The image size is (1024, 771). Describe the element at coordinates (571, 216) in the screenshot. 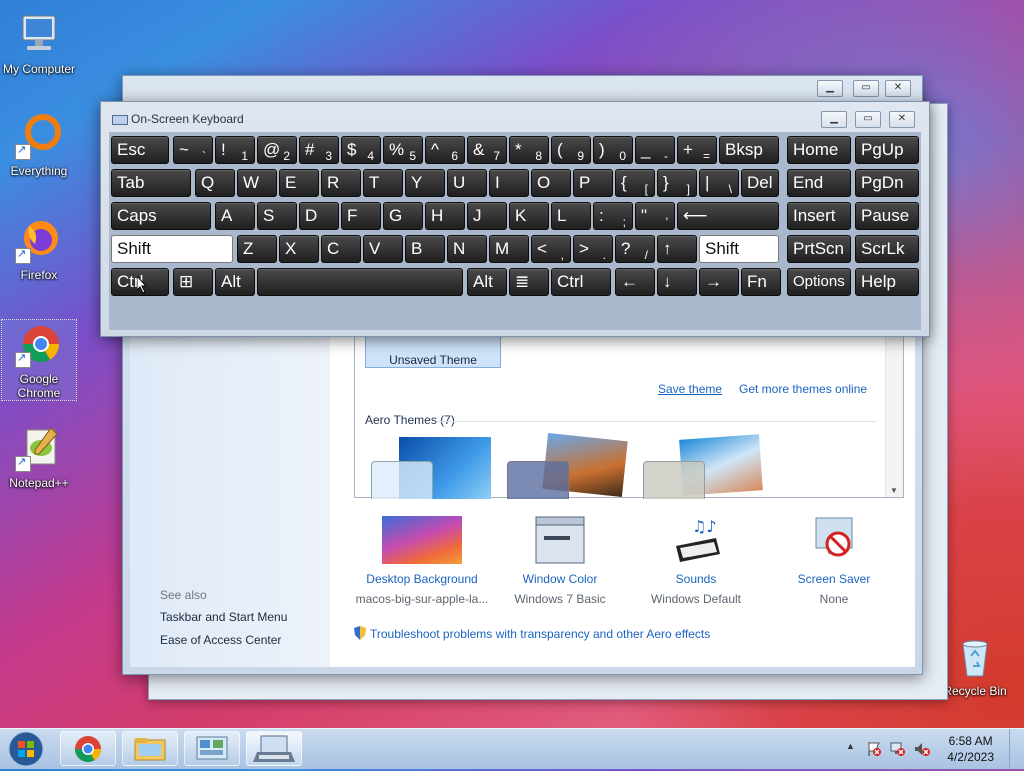

I see `key-l: L` at that location.